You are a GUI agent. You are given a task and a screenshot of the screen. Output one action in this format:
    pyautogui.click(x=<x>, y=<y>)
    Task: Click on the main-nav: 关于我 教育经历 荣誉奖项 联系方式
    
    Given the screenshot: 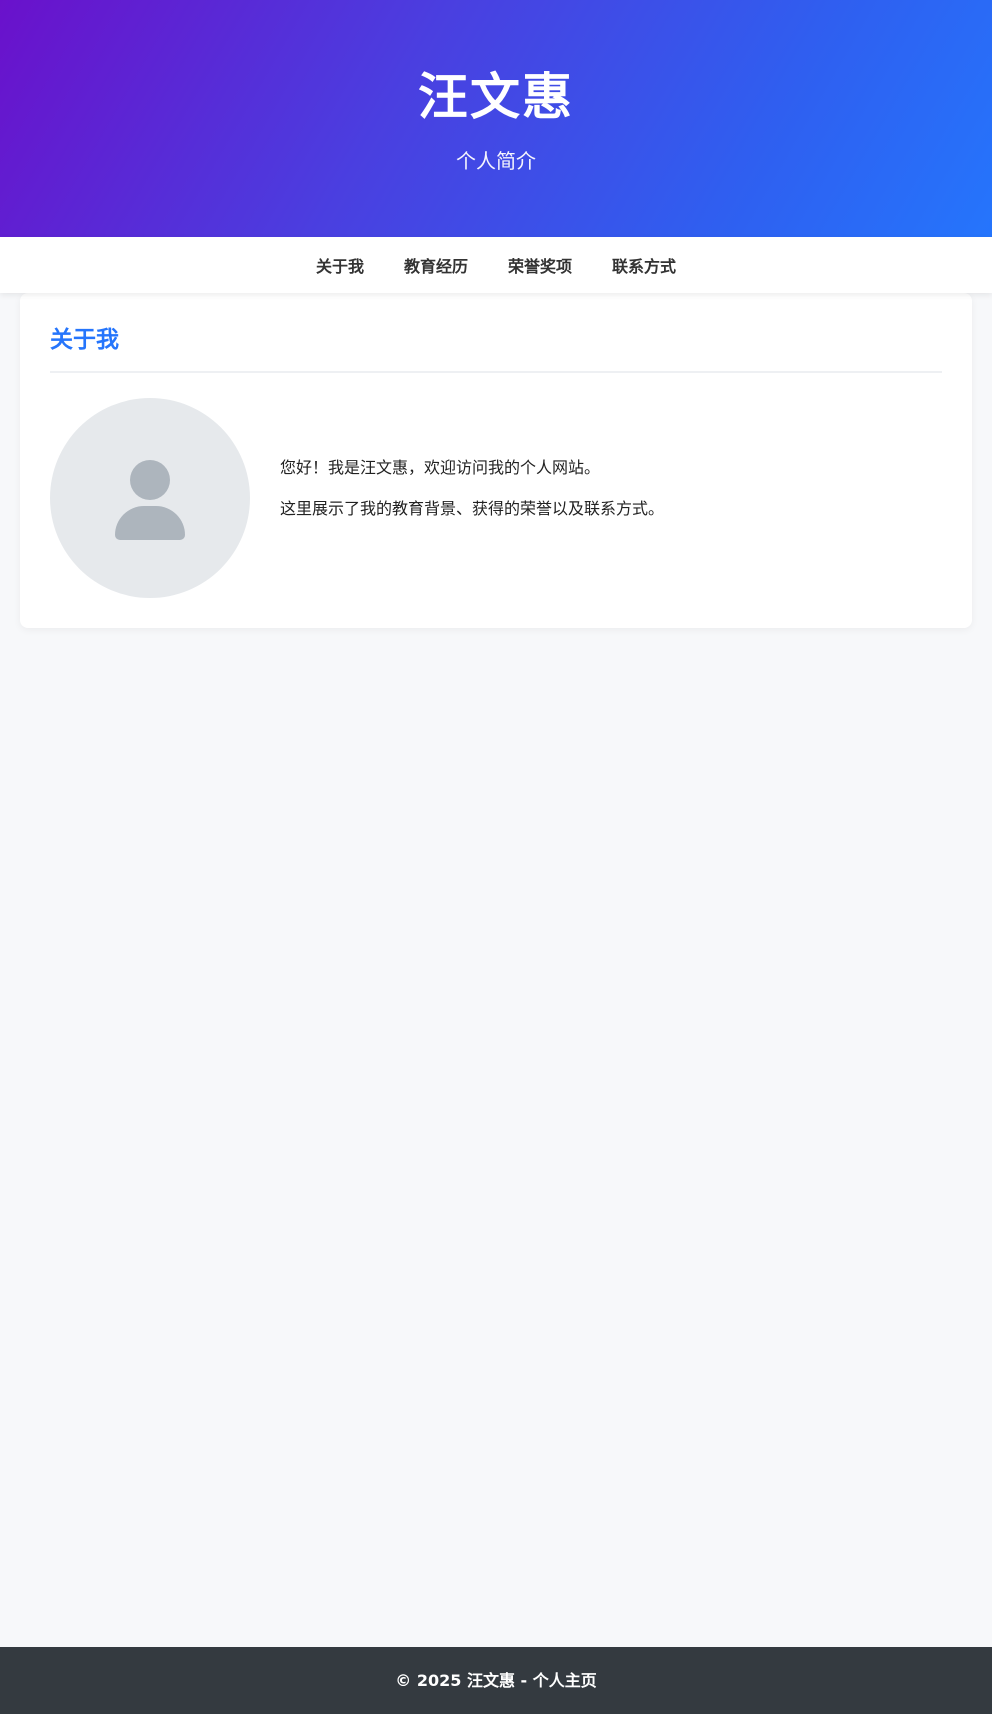 What is the action you would take?
    pyautogui.click(x=496, y=265)
    